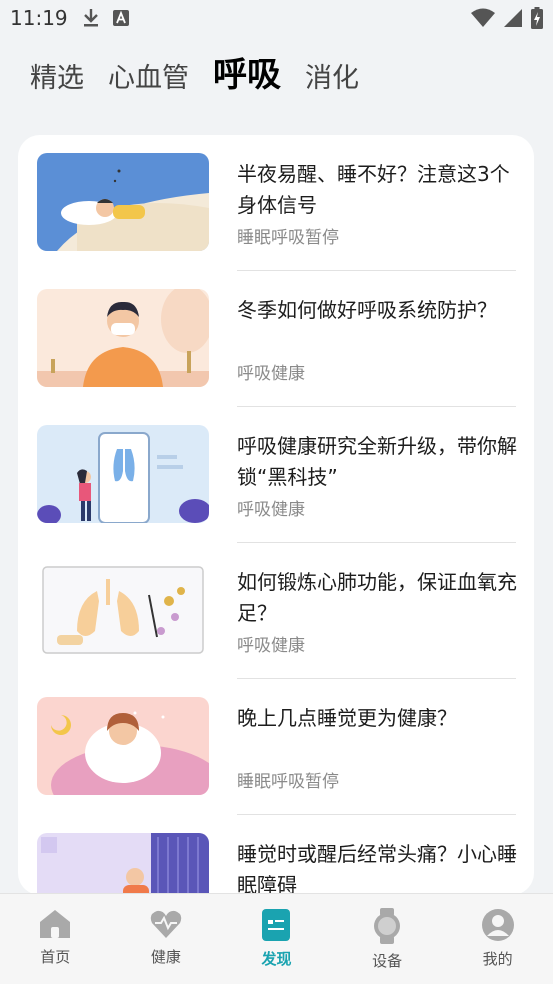 This screenshot has height=984, width=553. Describe the element at coordinates (373, 189) in the screenshot. I see `article-title: 半夜易醒、睡不好？注意这3个身体信号` at that location.